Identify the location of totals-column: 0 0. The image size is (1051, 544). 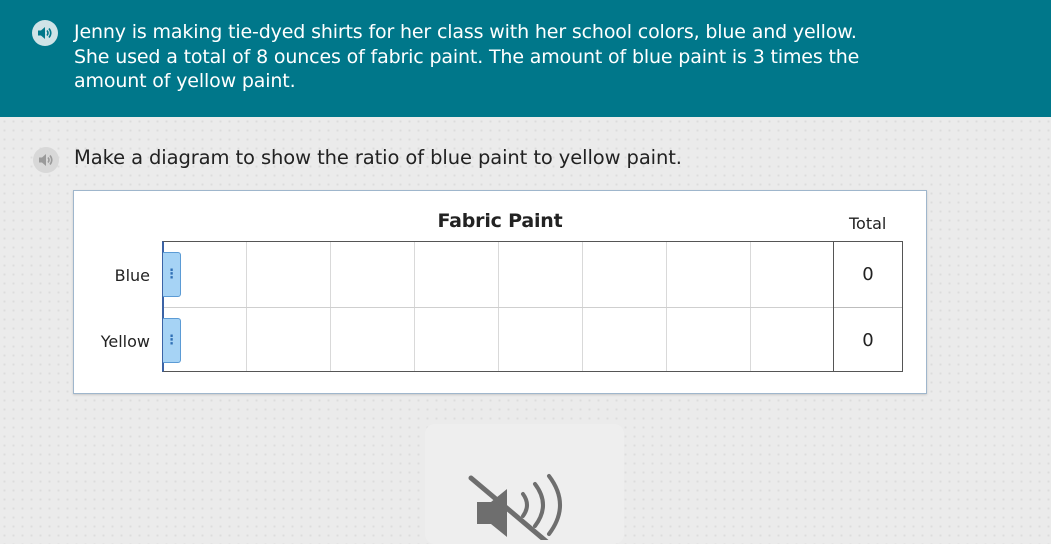
(868, 306).